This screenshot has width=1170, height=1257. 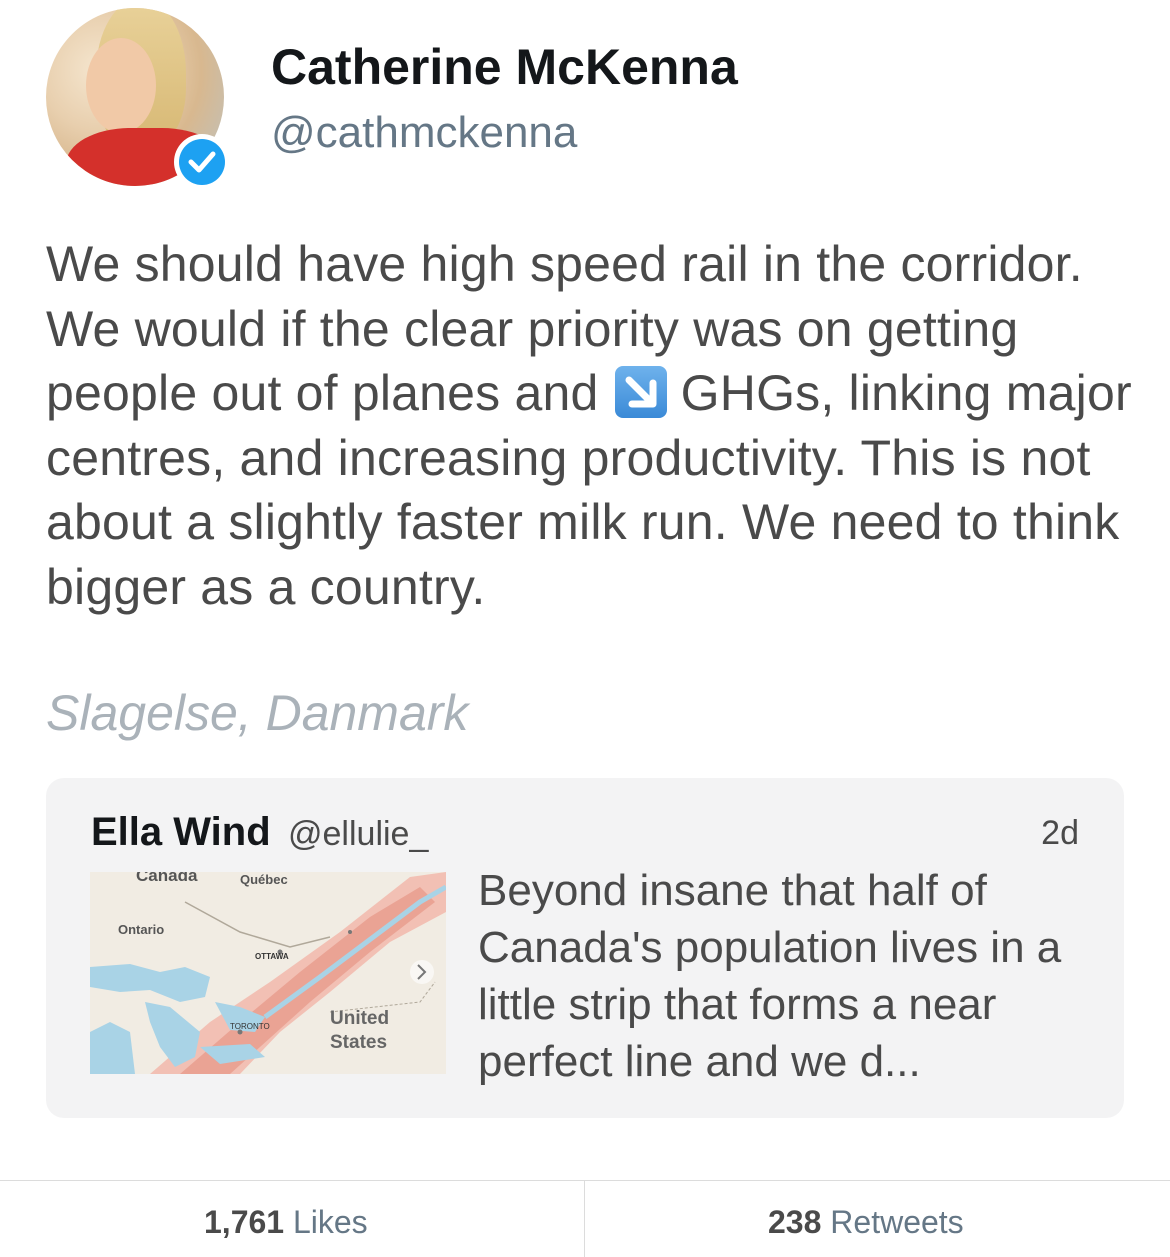 I want to click on retweets-stat: 238 Retweets, so click(x=866, y=1222).